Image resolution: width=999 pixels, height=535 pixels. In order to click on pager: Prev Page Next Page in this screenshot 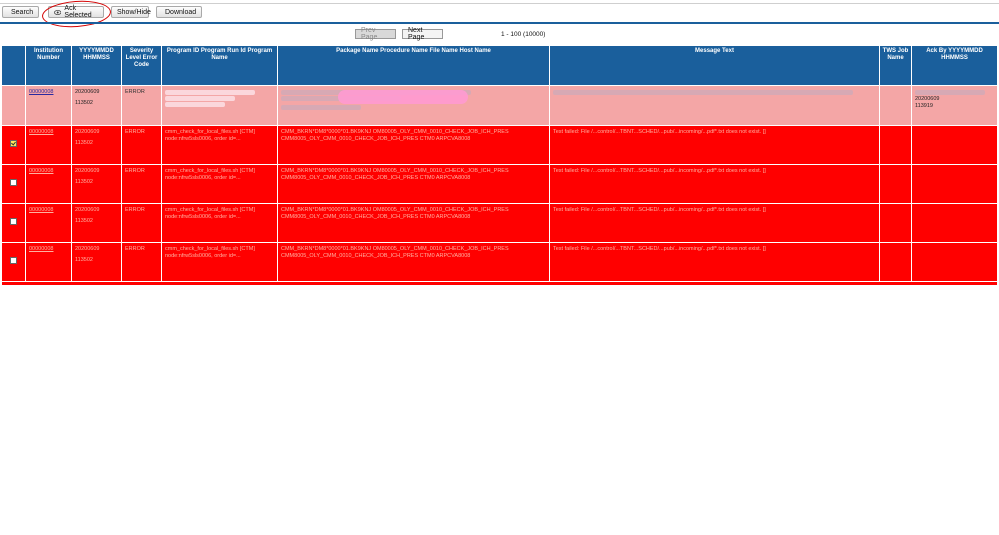, I will do `click(399, 34)`.